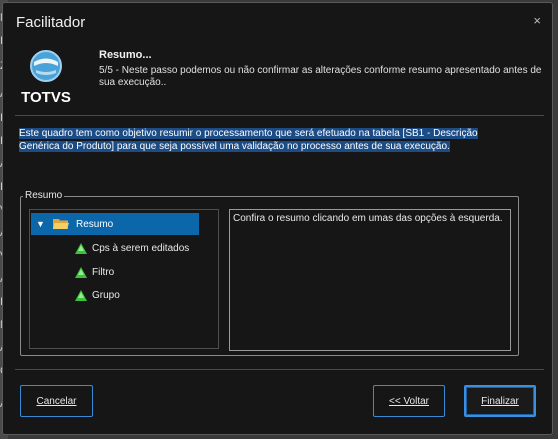  What do you see at coordinates (44, 195) in the screenshot?
I see `group-label: Resumo` at bounding box center [44, 195].